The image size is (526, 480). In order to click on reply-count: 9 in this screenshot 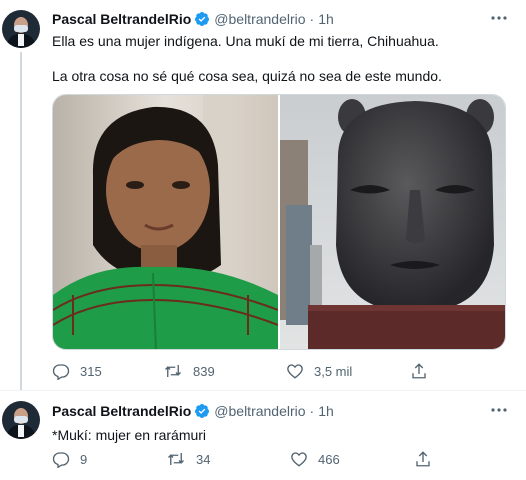, I will do `click(84, 459)`.